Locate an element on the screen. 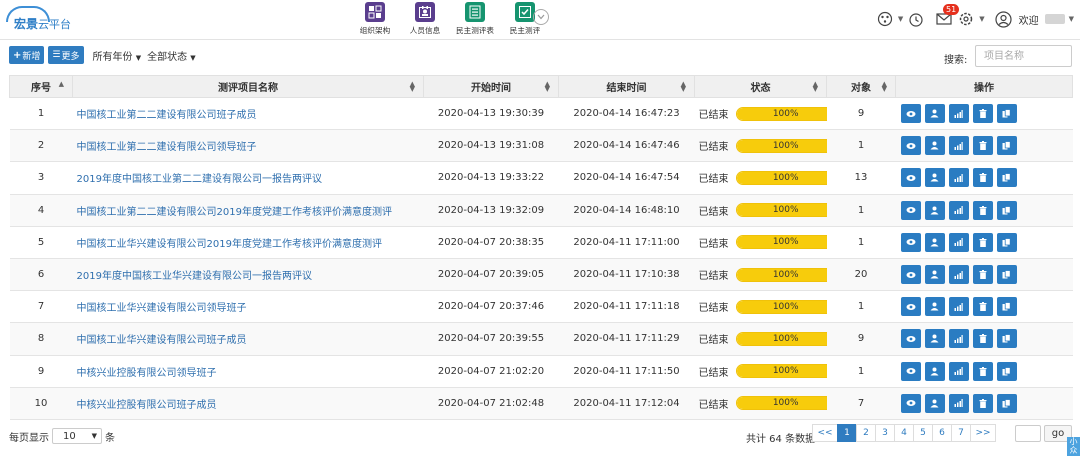 The width and height of the screenshot is (1080, 456). mail-icon: 51 is located at coordinates (947, 16).